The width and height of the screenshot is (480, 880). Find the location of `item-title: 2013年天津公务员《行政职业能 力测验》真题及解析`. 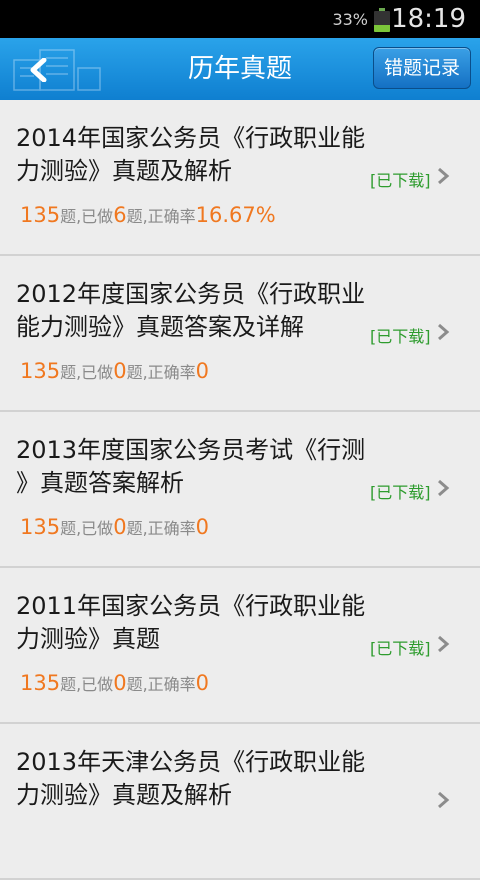

item-title: 2013年天津公务员《行政职业能 力测验》真题及解析 is located at coordinates (191, 778).